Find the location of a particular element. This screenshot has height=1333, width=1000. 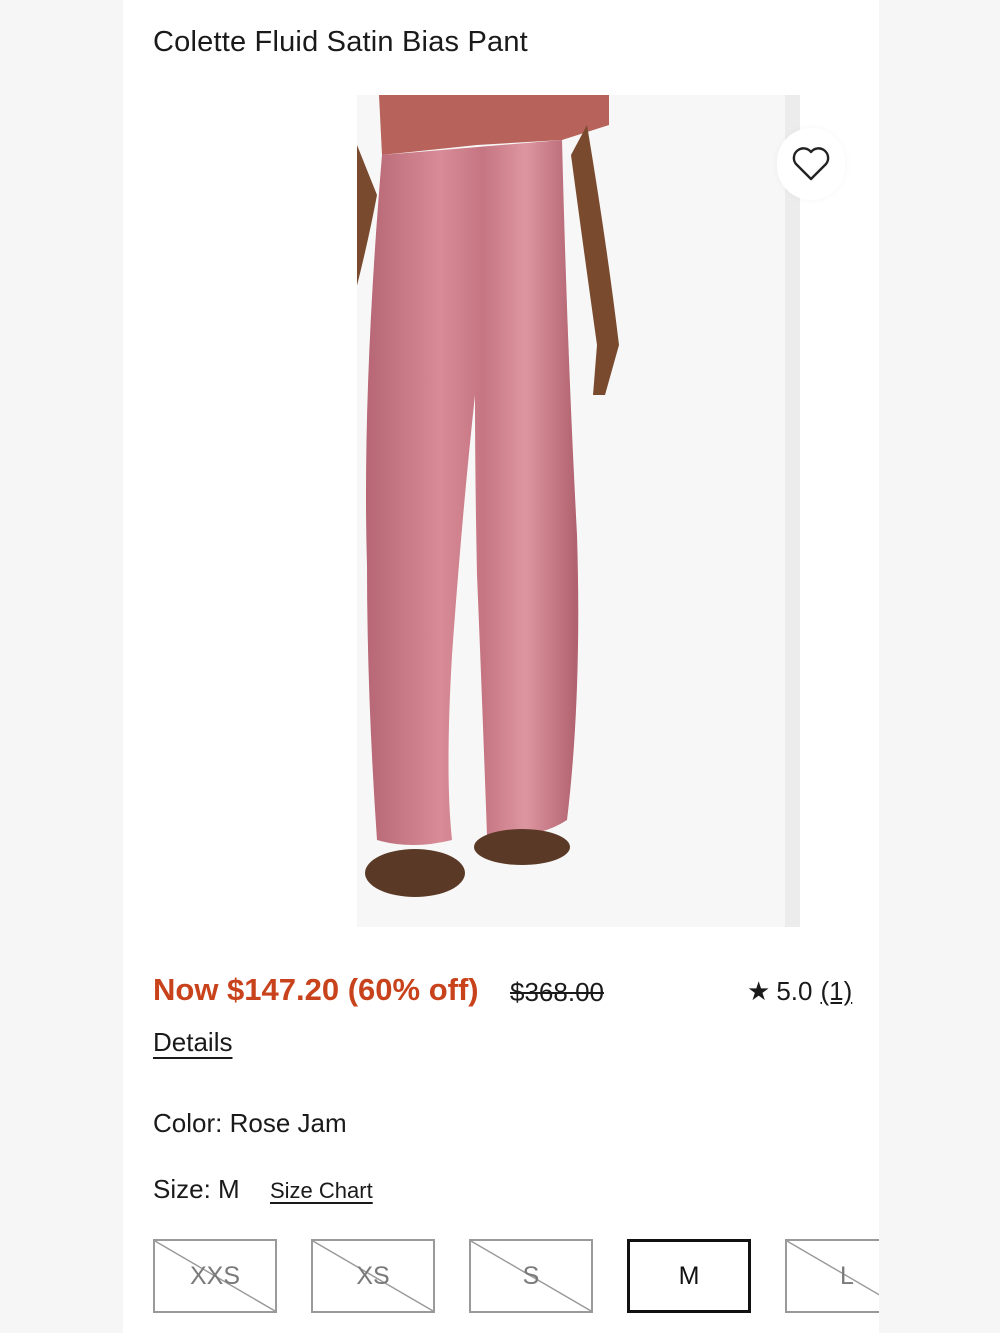

size-value: M is located at coordinates (229, 1189).